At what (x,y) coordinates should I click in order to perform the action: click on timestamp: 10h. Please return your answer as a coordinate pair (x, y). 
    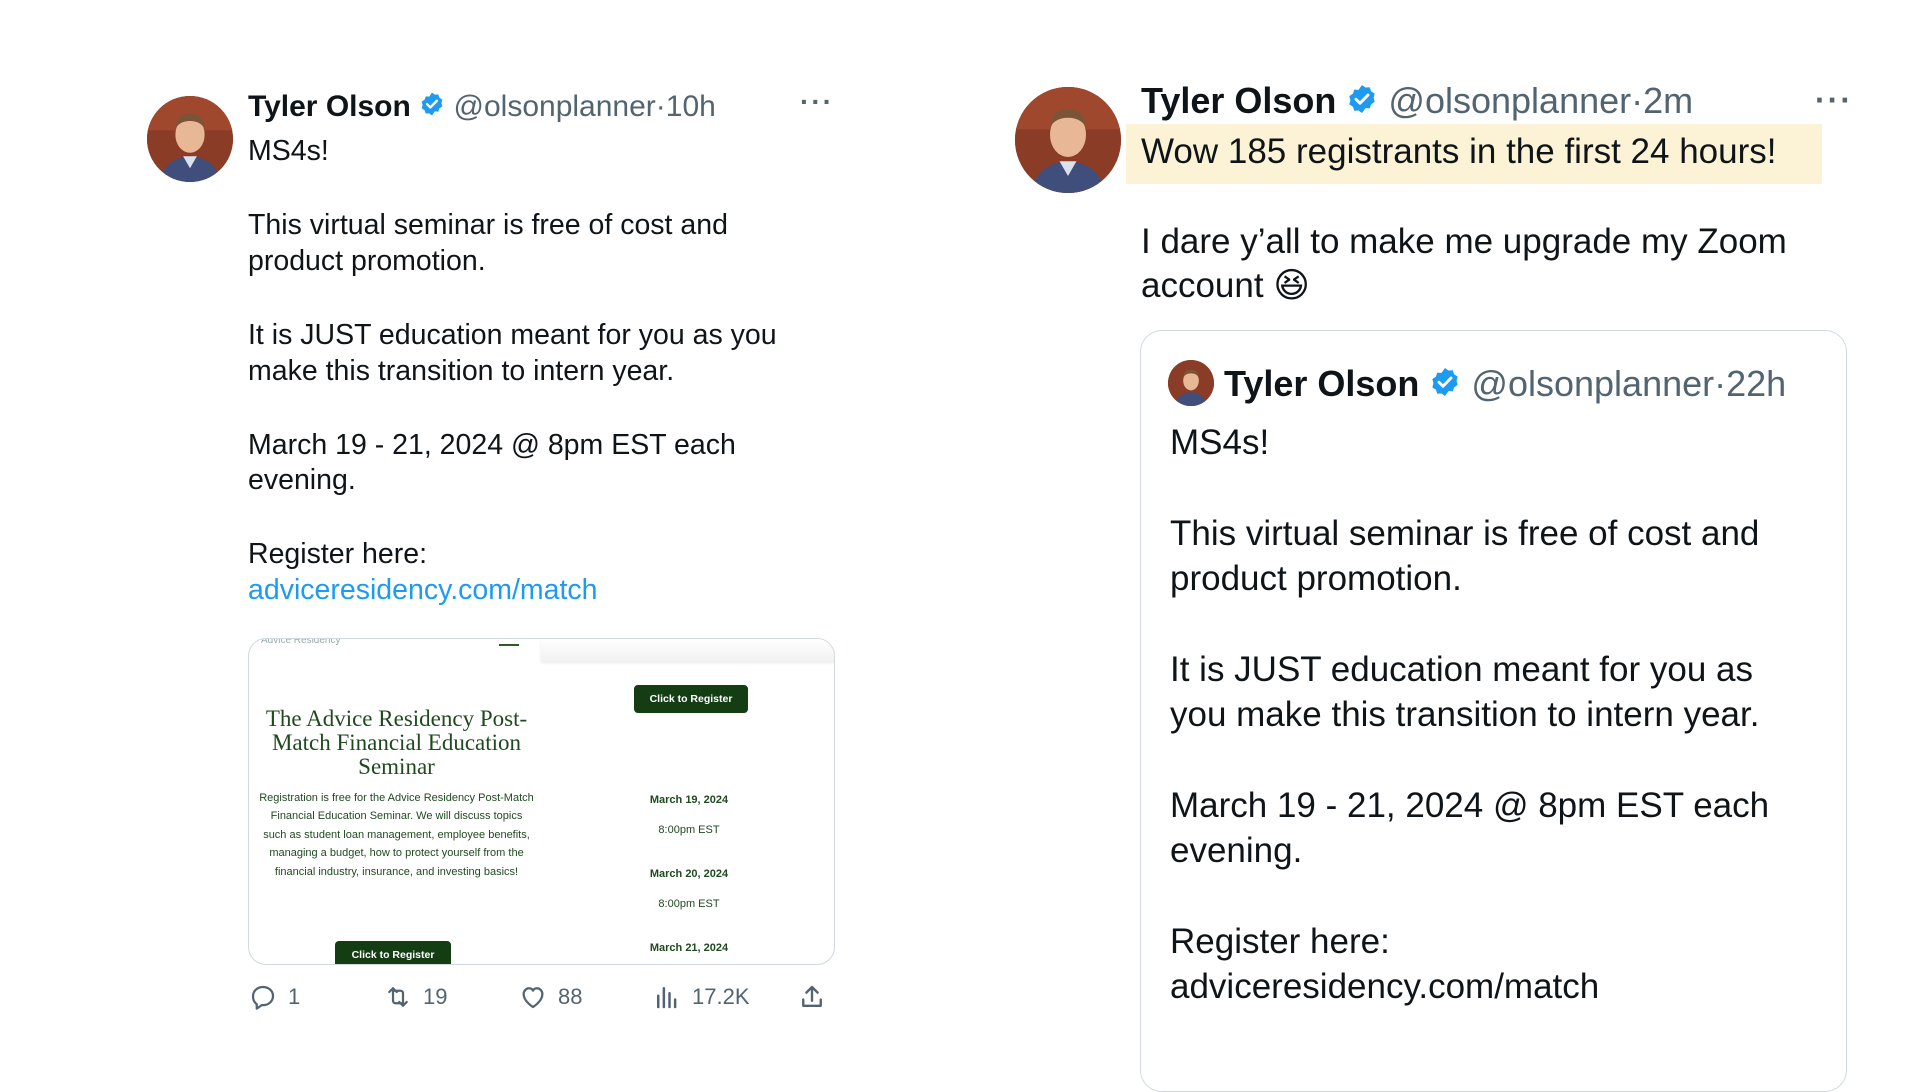
    Looking at the image, I should click on (691, 106).